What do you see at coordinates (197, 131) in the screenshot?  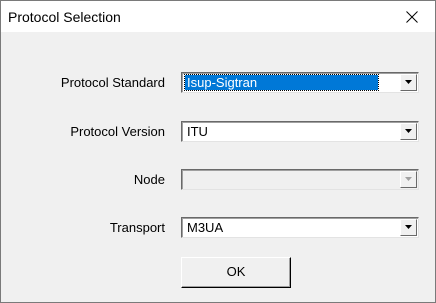 I see `protocol-version-value: ITU` at bounding box center [197, 131].